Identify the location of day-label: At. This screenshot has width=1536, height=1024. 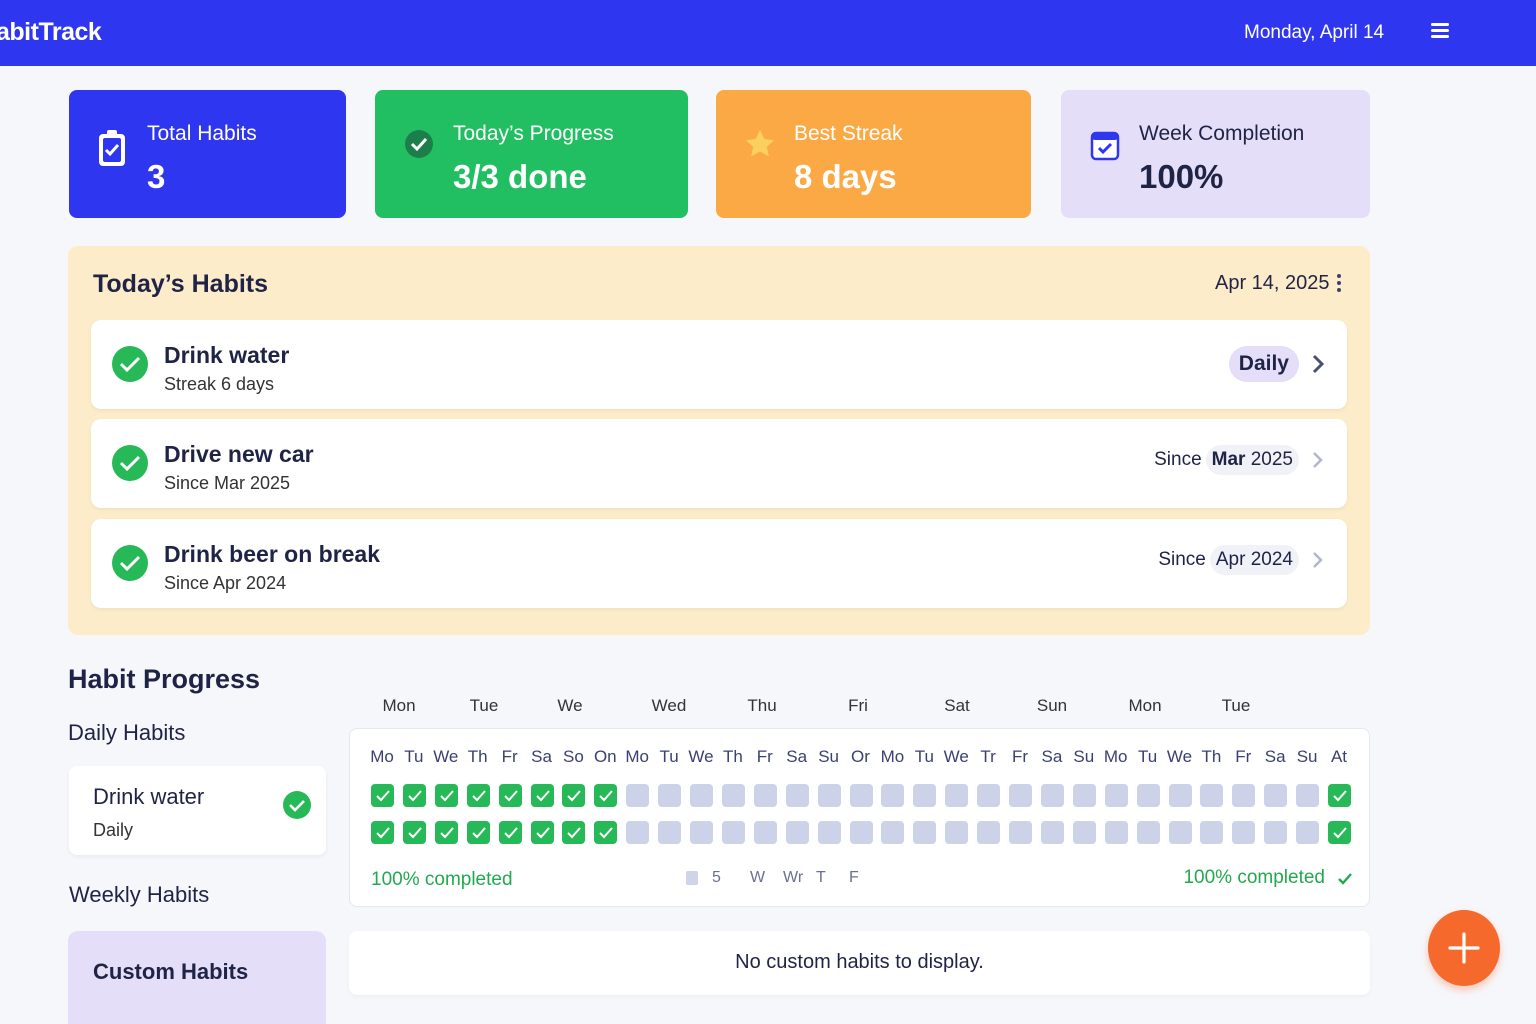
(1339, 756).